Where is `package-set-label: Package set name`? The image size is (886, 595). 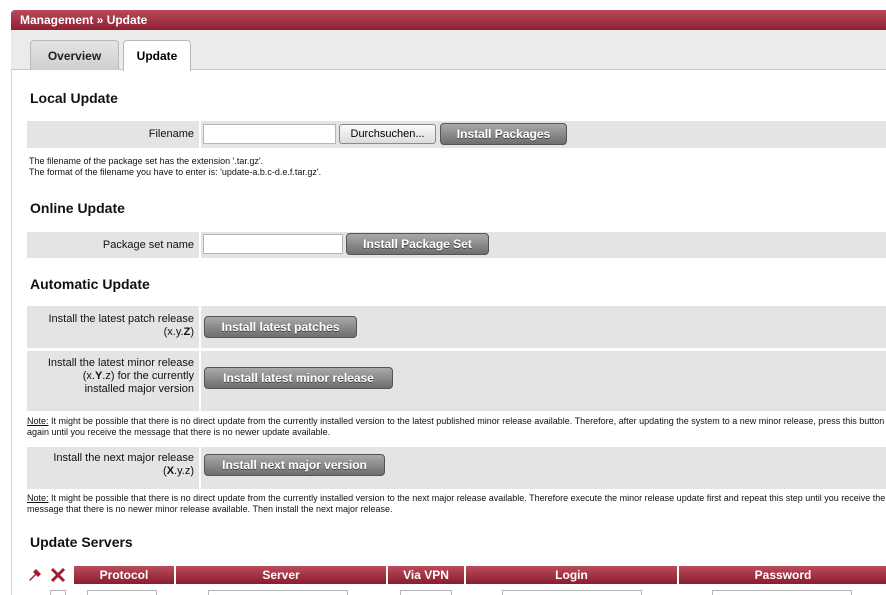 package-set-label: Package set name is located at coordinates (148, 245).